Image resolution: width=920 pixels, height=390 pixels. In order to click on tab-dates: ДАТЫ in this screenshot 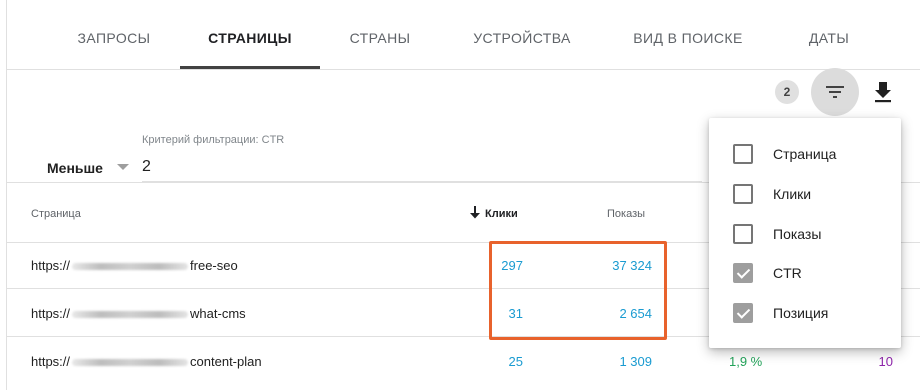, I will do `click(829, 35)`.